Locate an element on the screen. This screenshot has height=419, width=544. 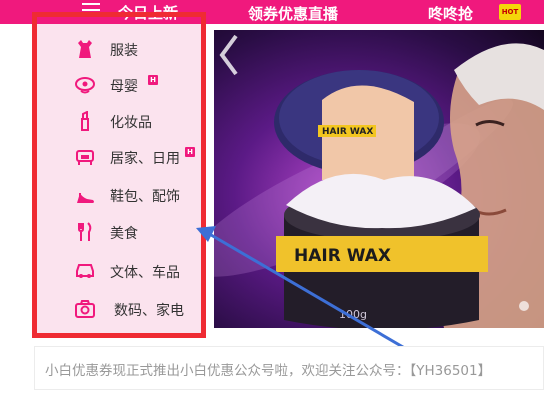
notice-bar: 小白优惠券现正式推出小白优惠公众号啦，欢迎关注公众号：【YH36501】 is located at coordinates (289, 368).